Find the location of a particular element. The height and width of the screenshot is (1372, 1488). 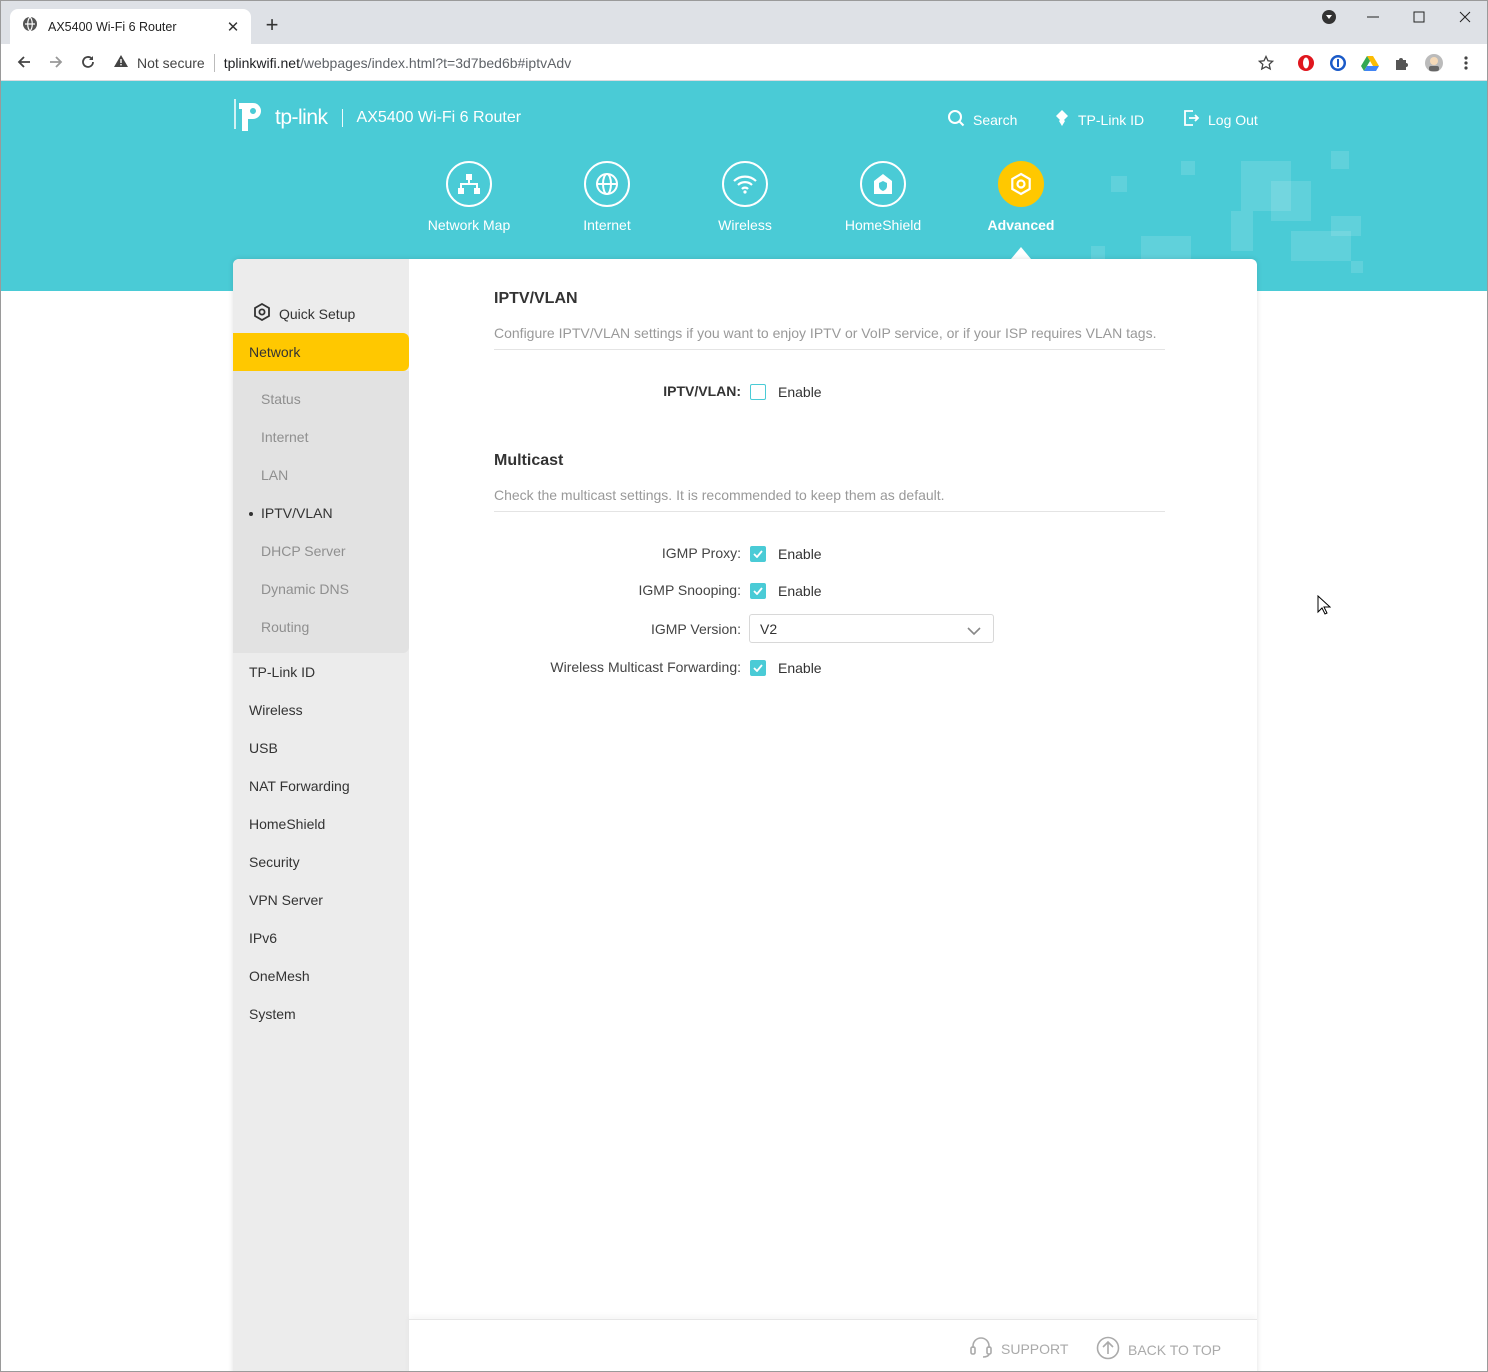

not-secure-label: Not secure is located at coordinates (171, 63).